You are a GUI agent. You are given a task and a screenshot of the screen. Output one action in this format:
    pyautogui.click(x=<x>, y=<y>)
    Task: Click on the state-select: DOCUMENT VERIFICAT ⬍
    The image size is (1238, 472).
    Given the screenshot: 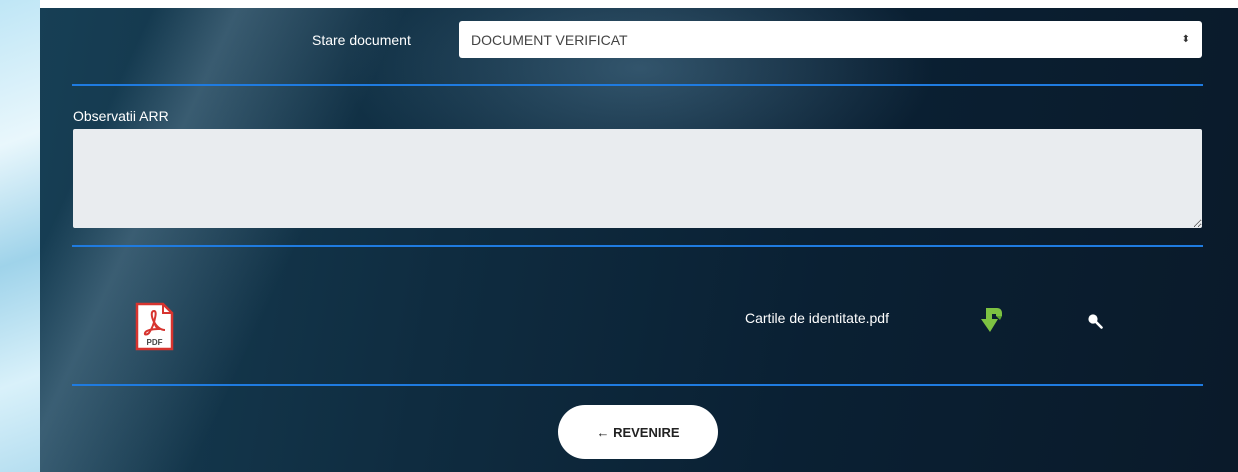 What is the action you would take?
    pyautogui.click(x=830, y=39)
    